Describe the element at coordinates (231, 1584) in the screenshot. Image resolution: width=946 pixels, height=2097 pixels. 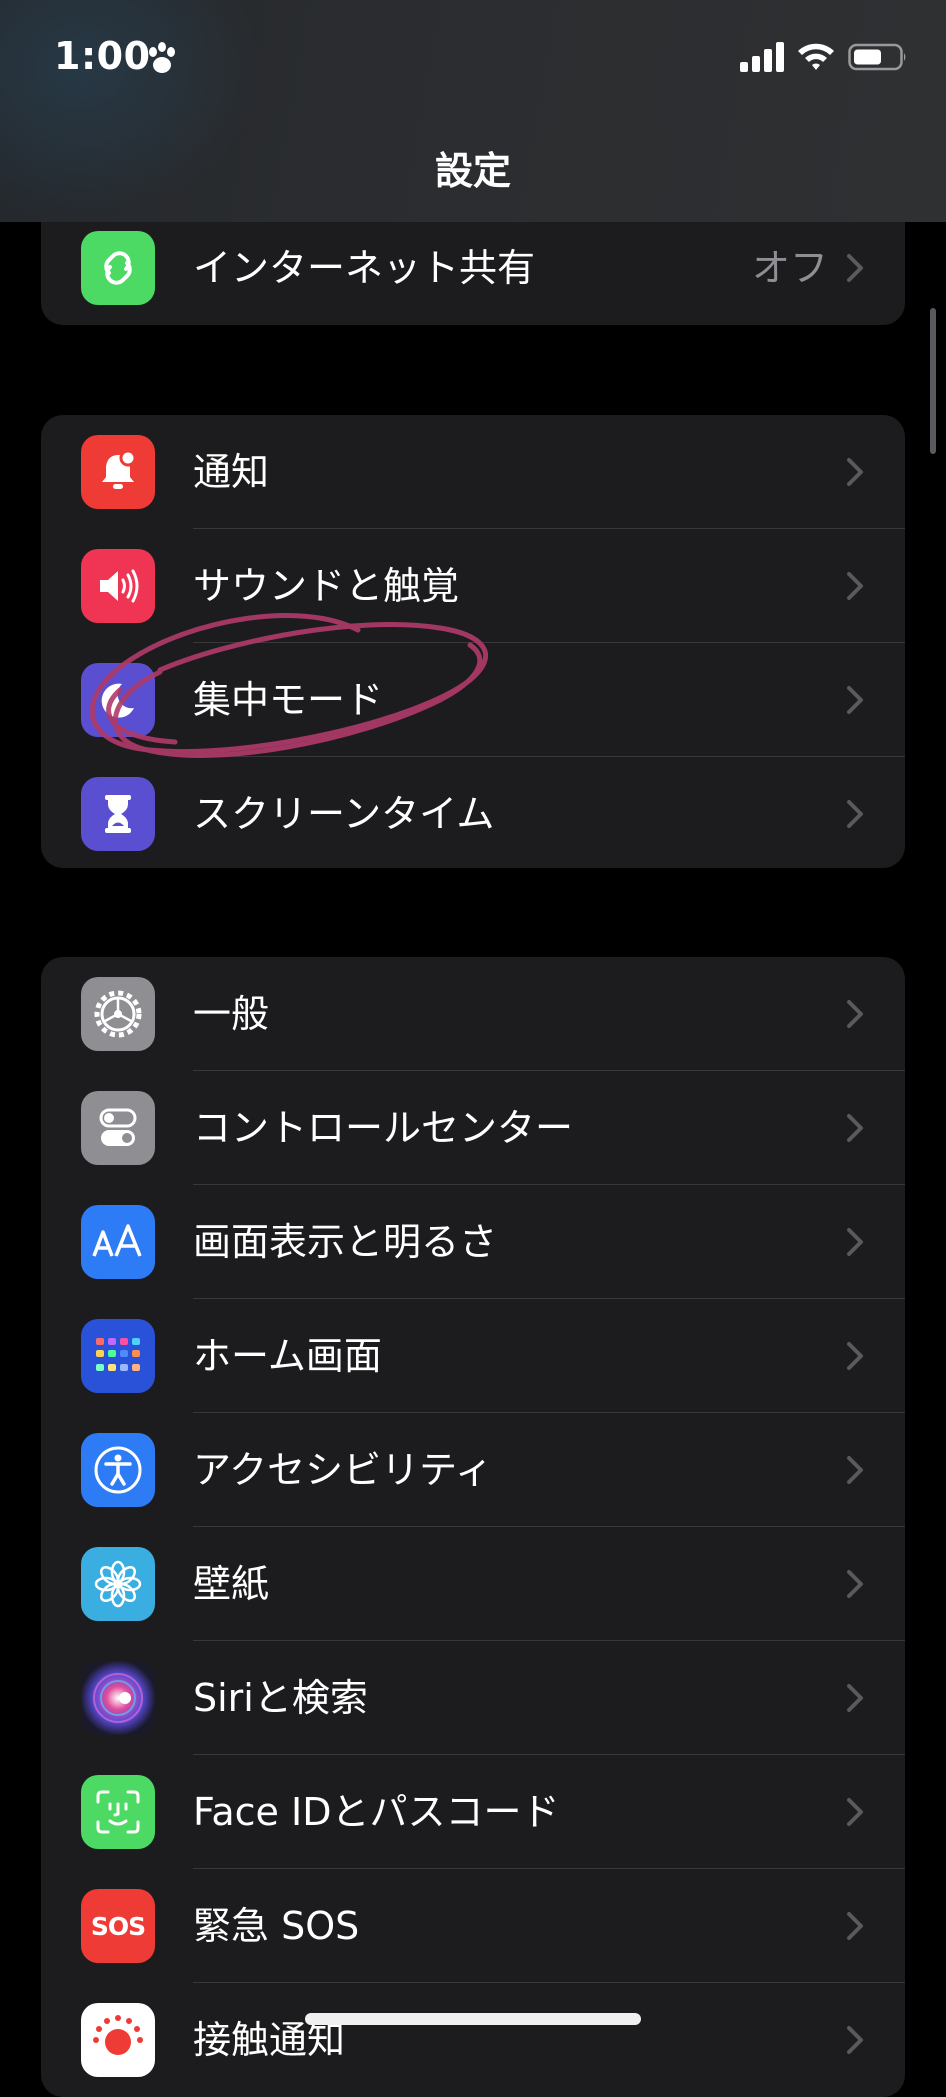
I see `row-label: 壁紙` at that location.